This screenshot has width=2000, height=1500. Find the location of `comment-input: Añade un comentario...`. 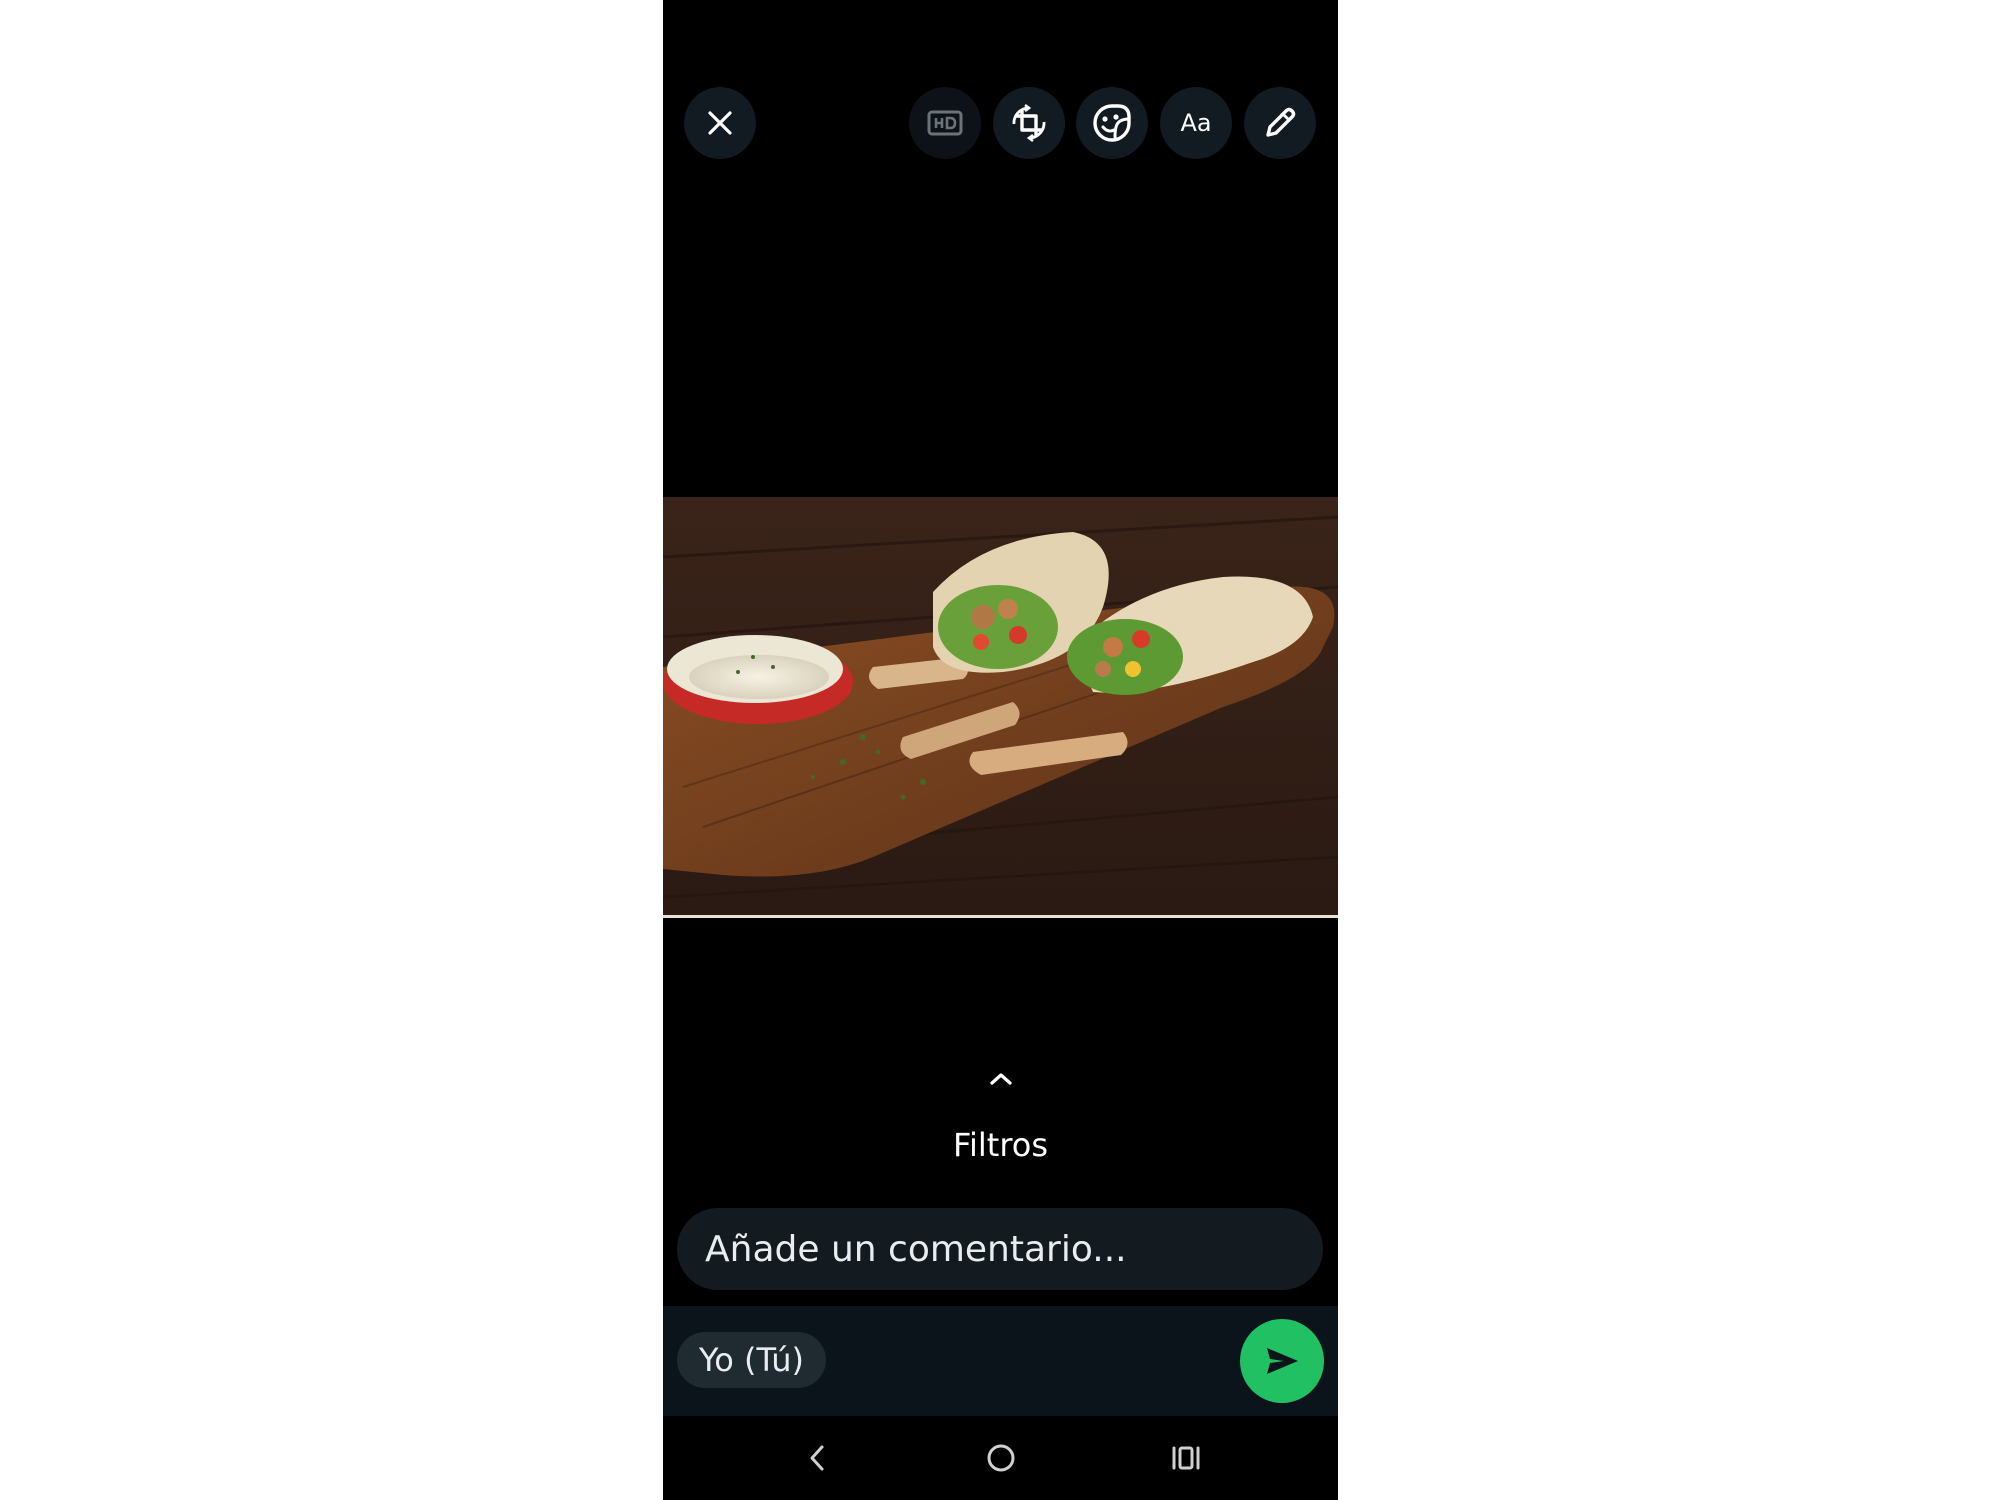

comment-input: Añade un comentario... is located at coordinates (1000, 1249).